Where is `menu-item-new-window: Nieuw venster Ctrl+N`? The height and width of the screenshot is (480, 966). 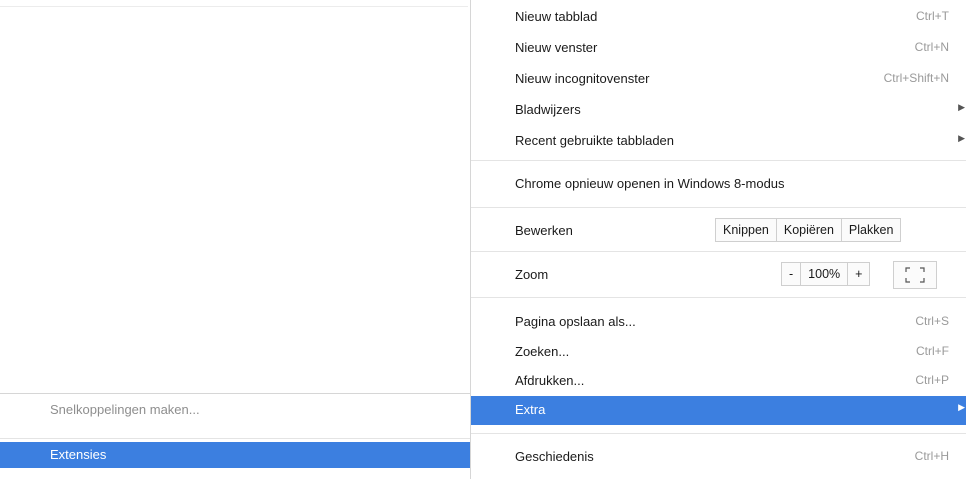 menu-item-new-window: Nieuw venster Ctrl+N is located at coordinates (718, 48).